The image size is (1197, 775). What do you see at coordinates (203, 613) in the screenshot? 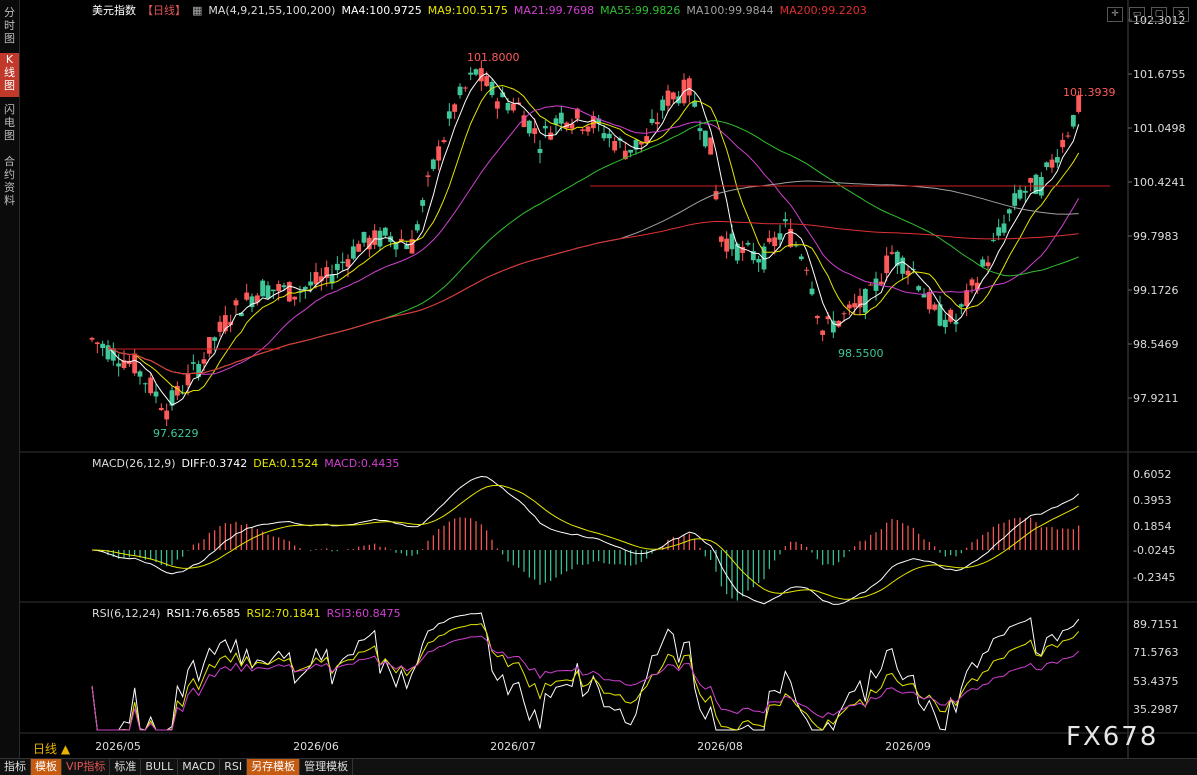
I see `rsi1-value: RSI1:76.6585` at bounding box center [203, 613].